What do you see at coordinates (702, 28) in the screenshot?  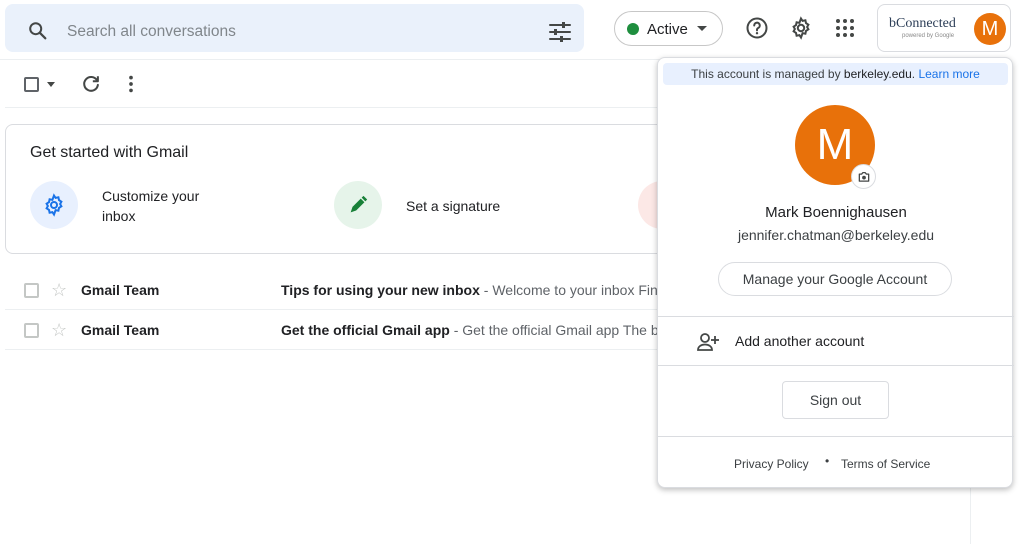 I see `chevron-down-icon` at bounding box center [702, 28].